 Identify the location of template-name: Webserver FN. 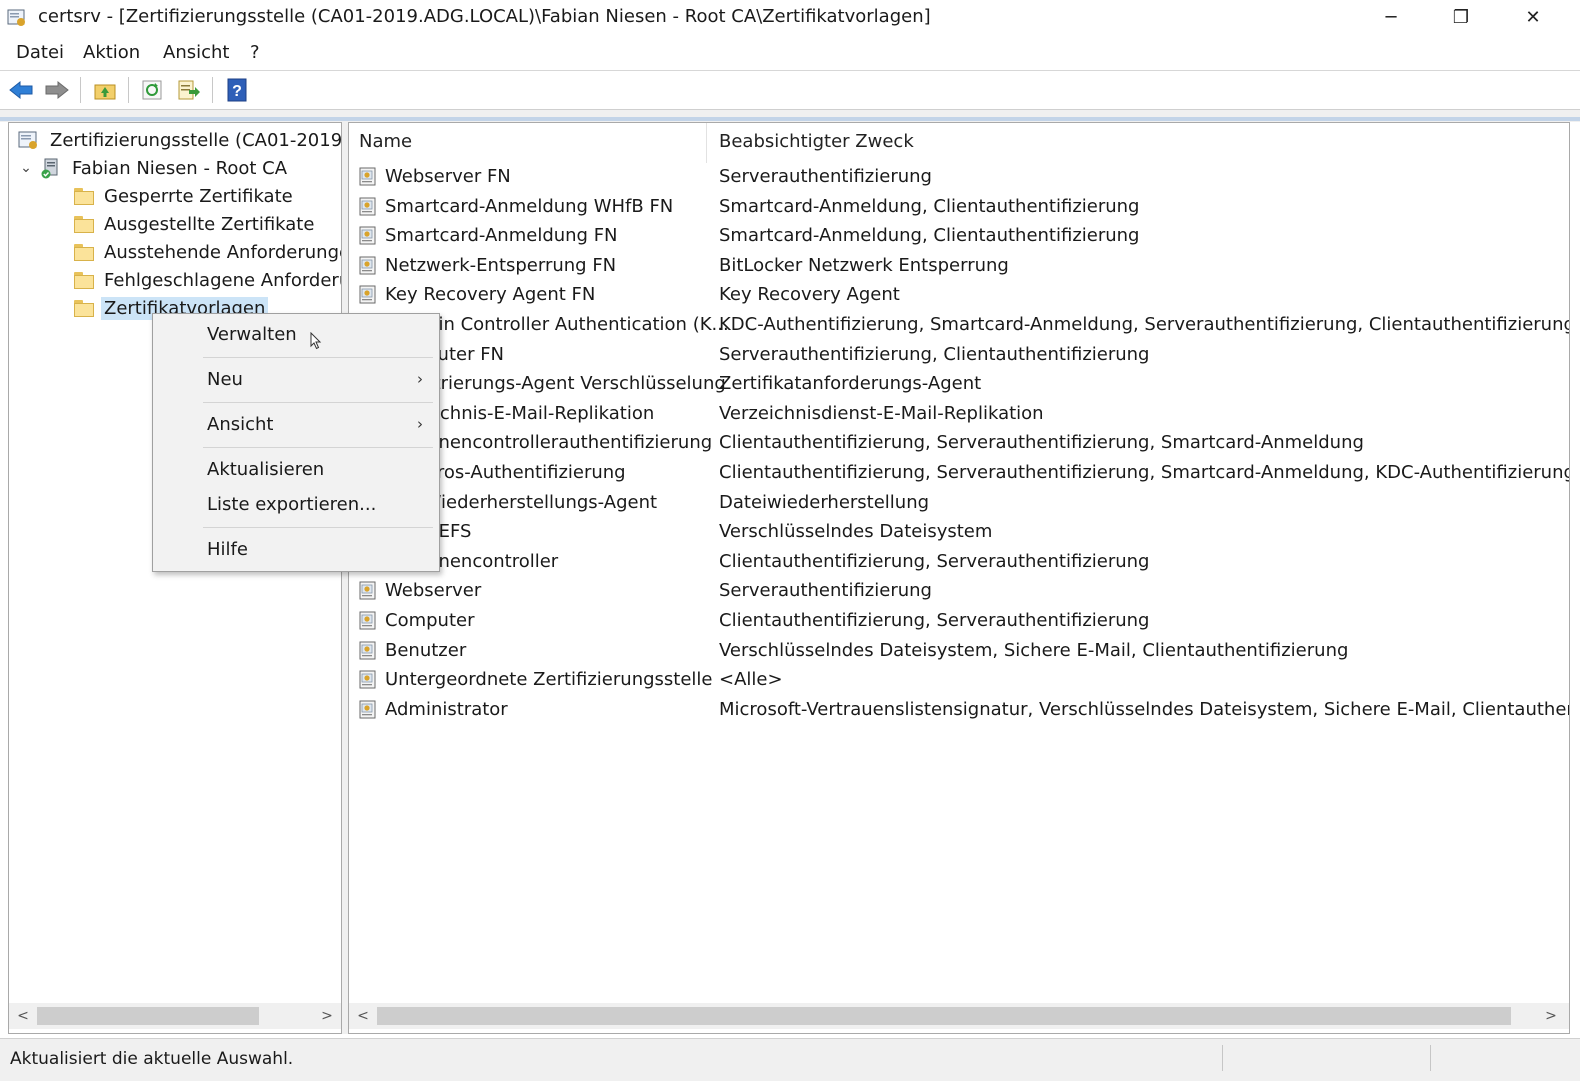
(448, 176).